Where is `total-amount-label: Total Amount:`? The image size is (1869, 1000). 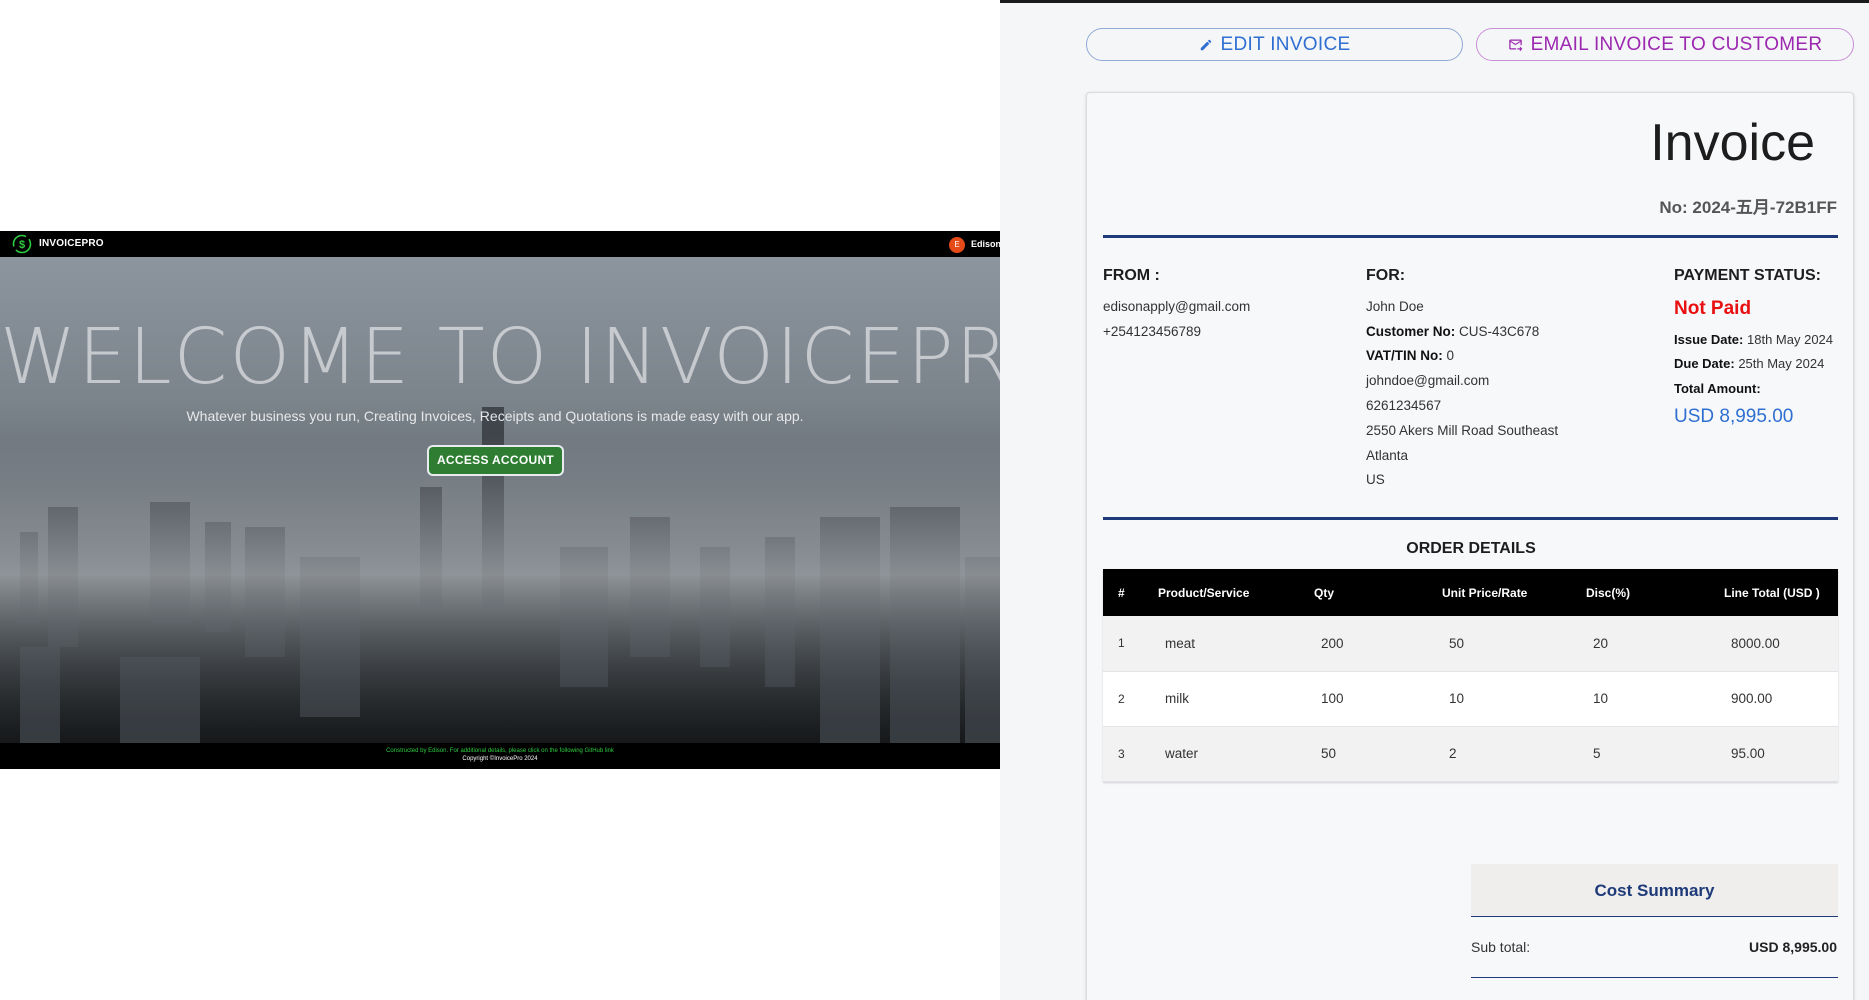 total-amount-label: Total Amount: is located at coordinates (1717, 388).